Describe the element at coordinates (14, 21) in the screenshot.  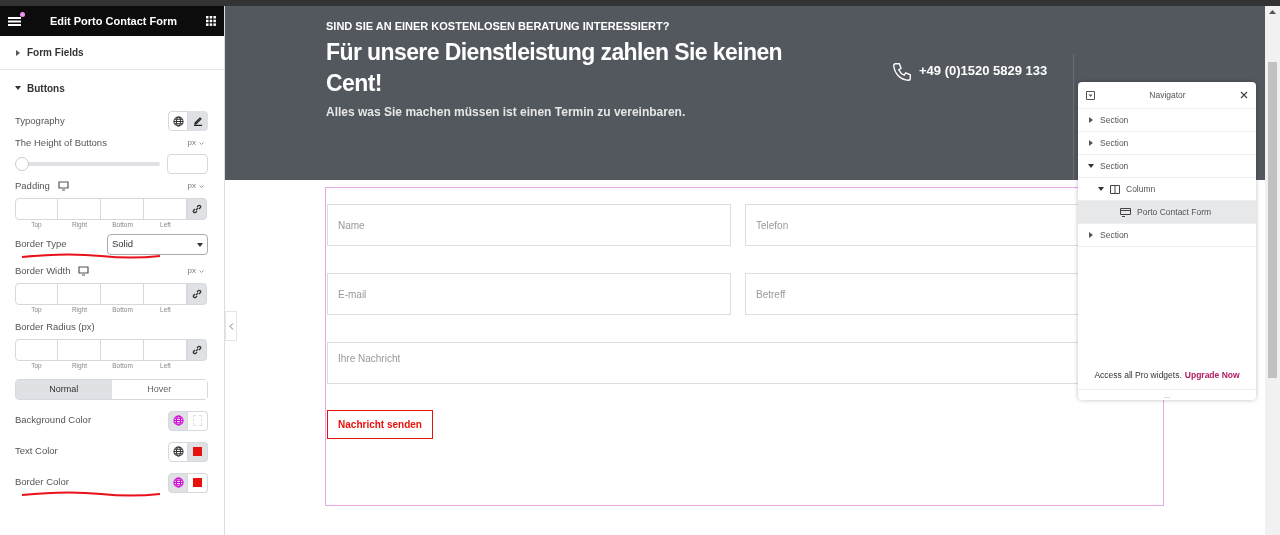
I see `menu-icon` at that location.